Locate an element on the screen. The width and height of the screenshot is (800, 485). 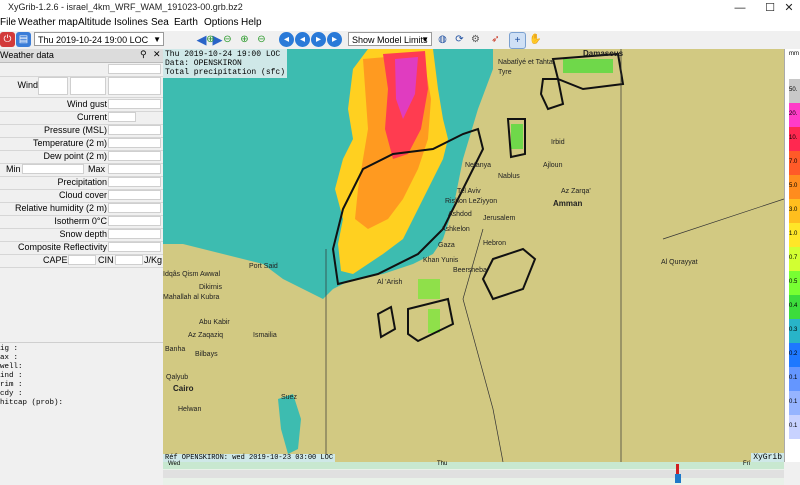
city-label: Cairo is located at coordinates (183, 388).